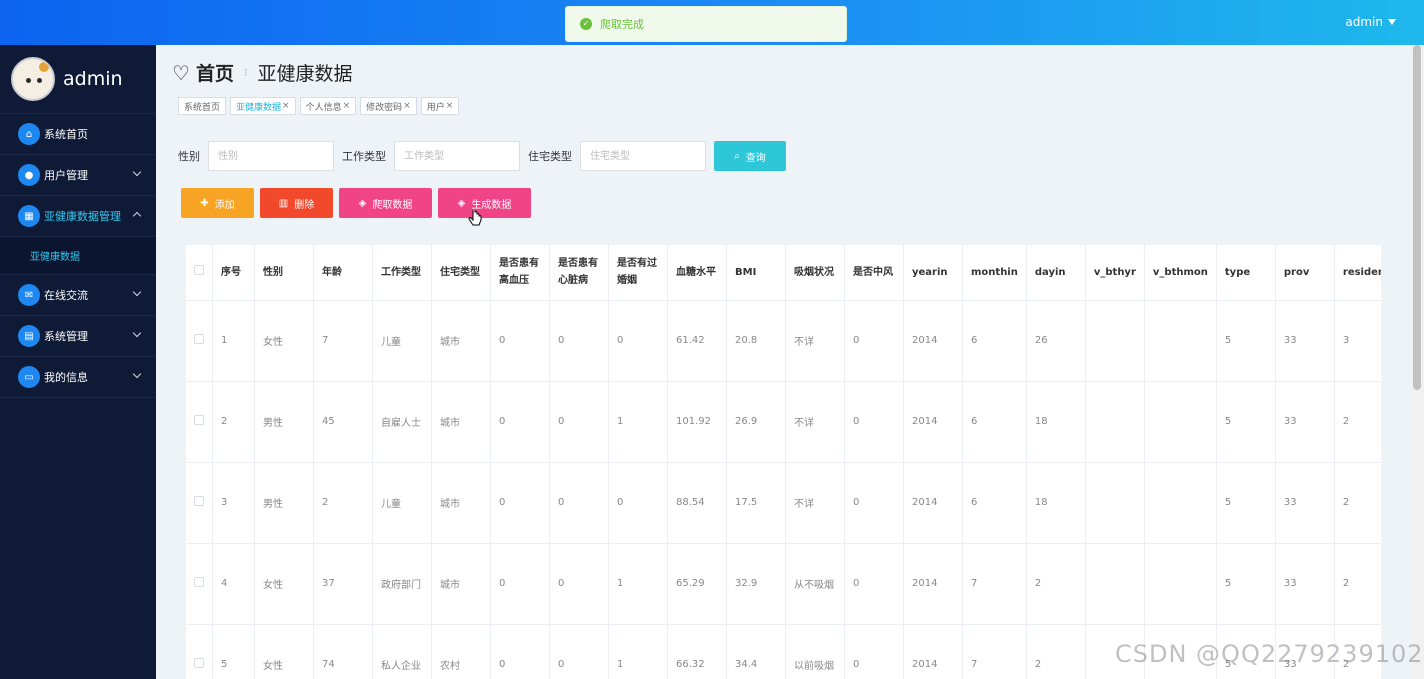  Describe the element at coordinates (215, 72) in the screenshot. I see `breadcrumb-home: 首页` at that location.